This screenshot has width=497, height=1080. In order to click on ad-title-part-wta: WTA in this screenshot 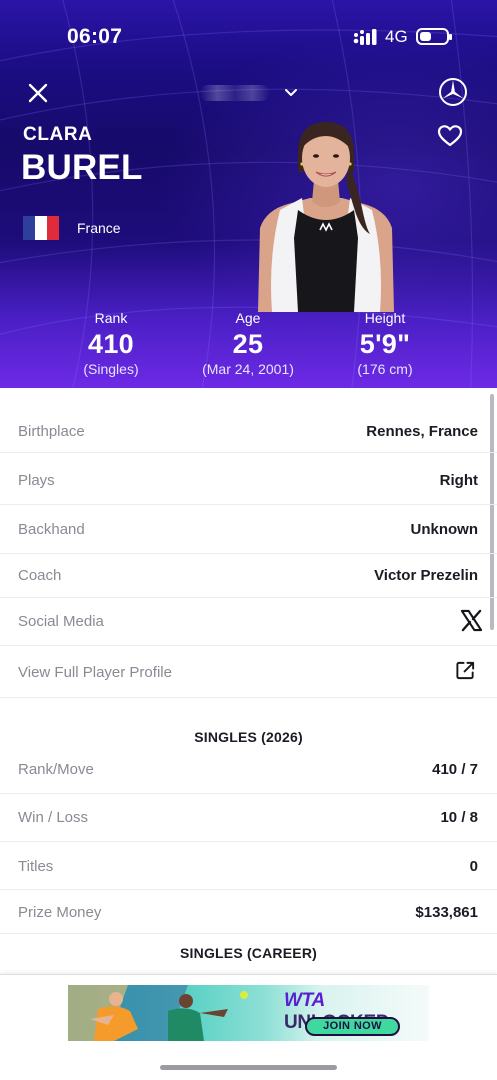, I will do `click(304, 1000)`.